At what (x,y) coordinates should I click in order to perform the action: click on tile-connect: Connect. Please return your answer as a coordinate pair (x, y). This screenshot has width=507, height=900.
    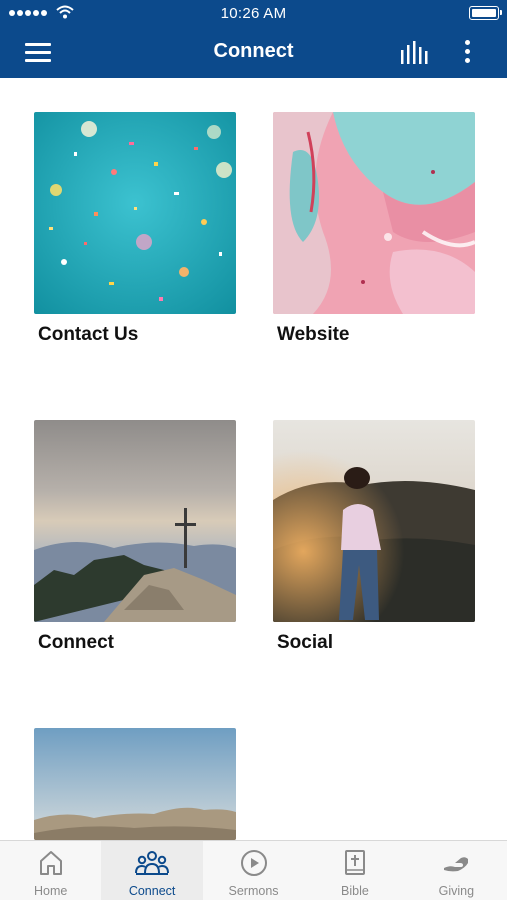
    Looking at the image, I should click on (135, 537).